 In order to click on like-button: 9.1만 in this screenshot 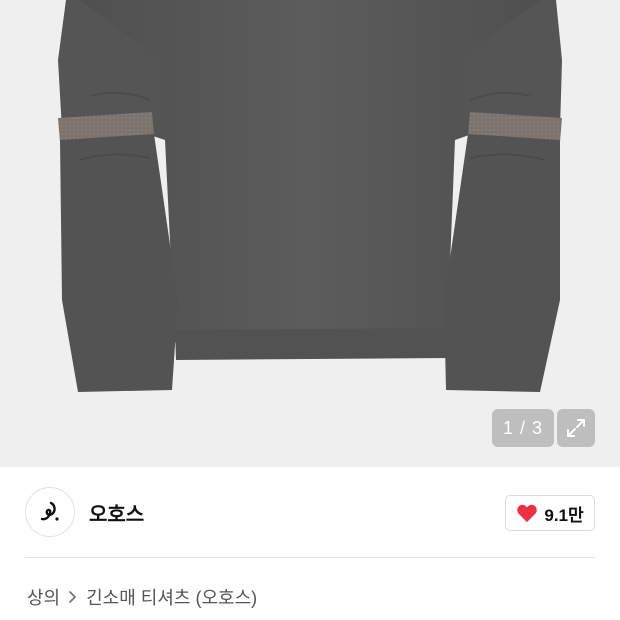, I will do `click(550, 513)`.